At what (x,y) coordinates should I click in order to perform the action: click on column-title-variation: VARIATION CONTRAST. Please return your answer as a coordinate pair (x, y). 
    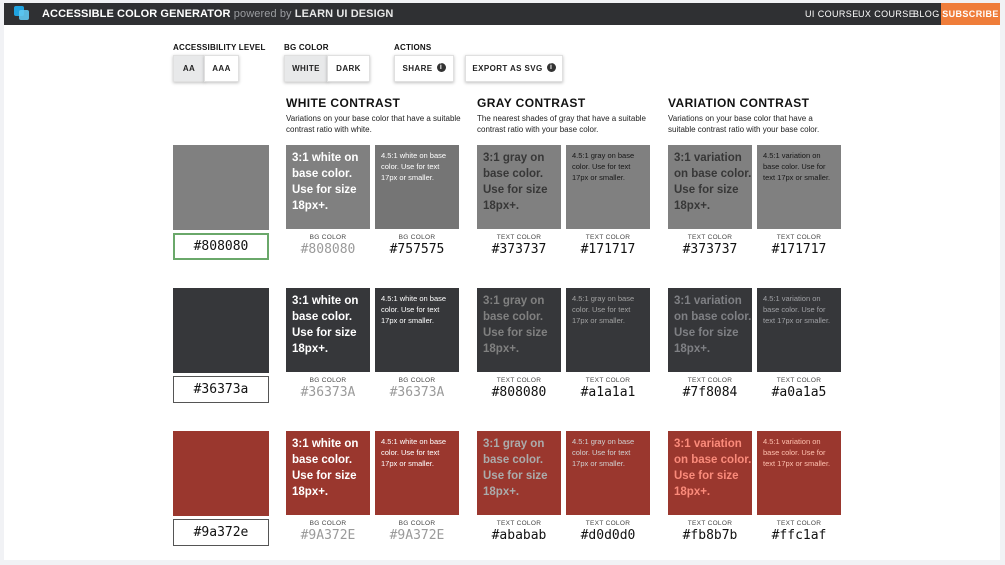
    Looking at the image, I should click on (739, 103).